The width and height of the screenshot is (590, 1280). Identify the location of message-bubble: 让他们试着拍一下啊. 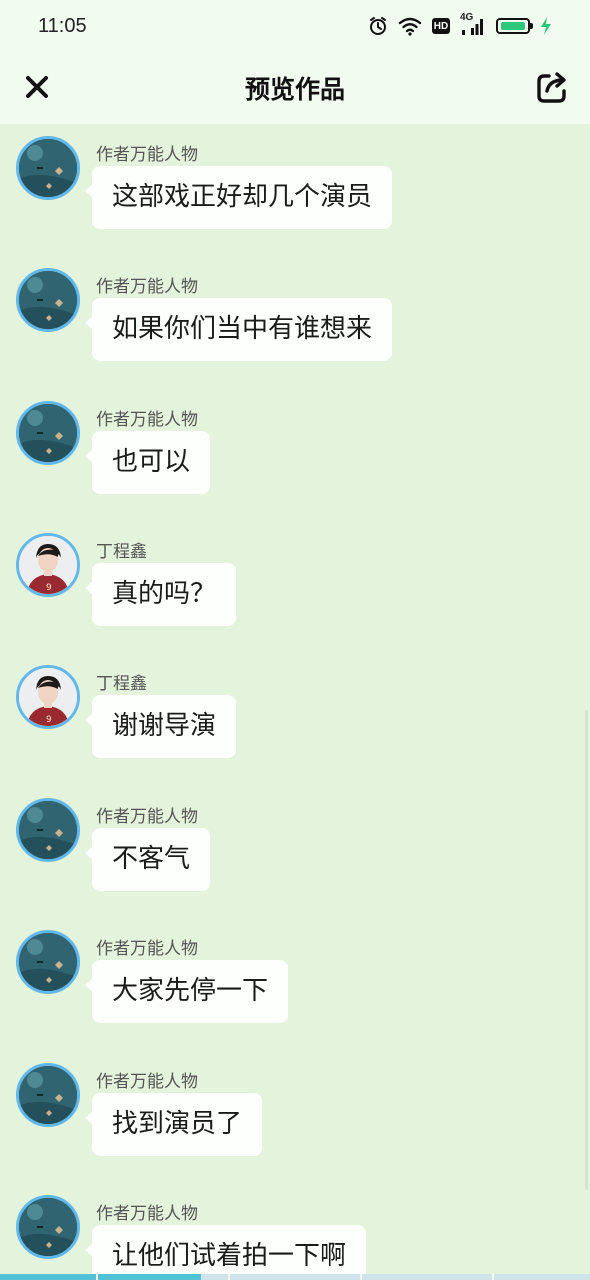
(225, 1252).